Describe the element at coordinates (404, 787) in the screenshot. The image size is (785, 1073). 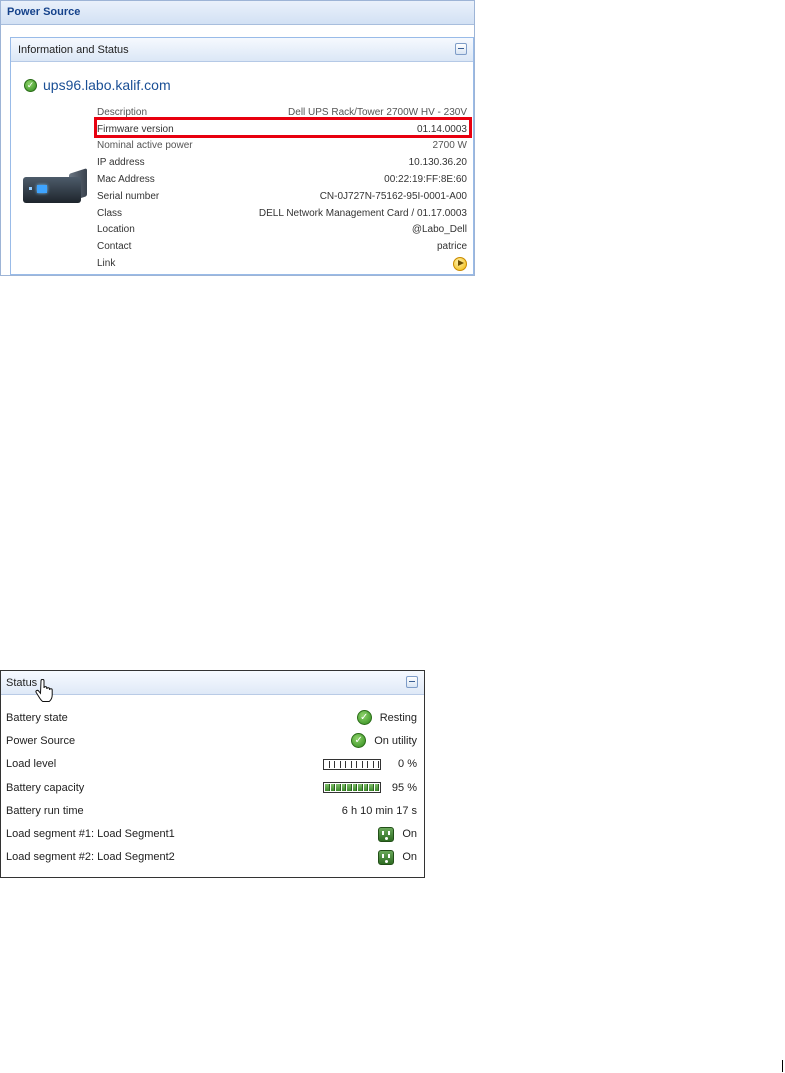
I see `status-value: 95 %` at that location.